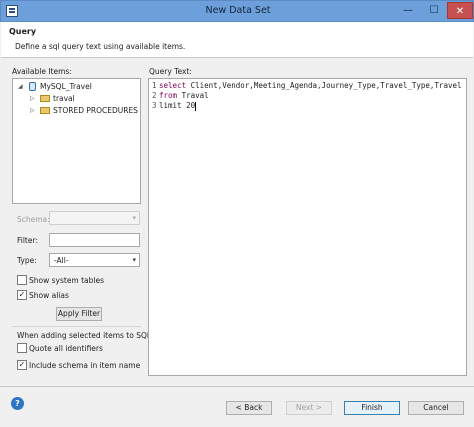 This screenshot has width=474, height=427. Describe the element at coordinates (66, 86) in the screenshot. I see `tree-item-mysql-travel: MySQL_Travel` at that location.